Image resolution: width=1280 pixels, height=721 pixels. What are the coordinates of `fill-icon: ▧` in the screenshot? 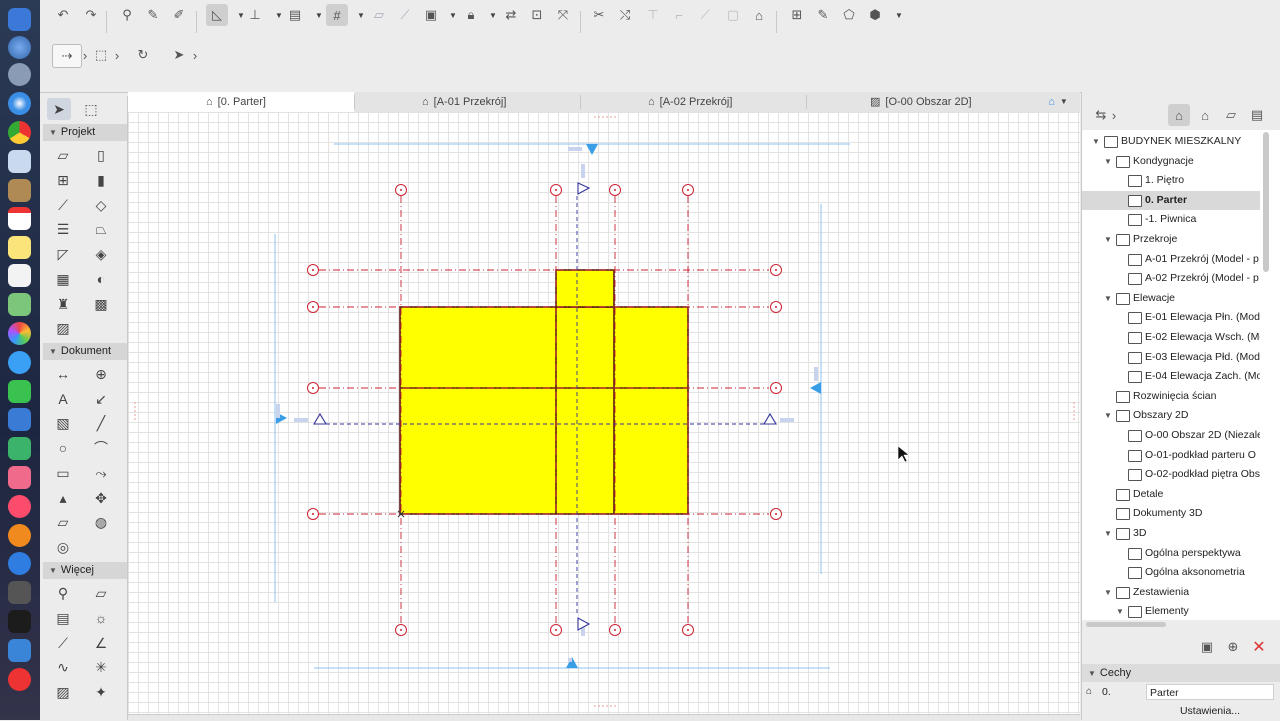 It's located at (63, 423).